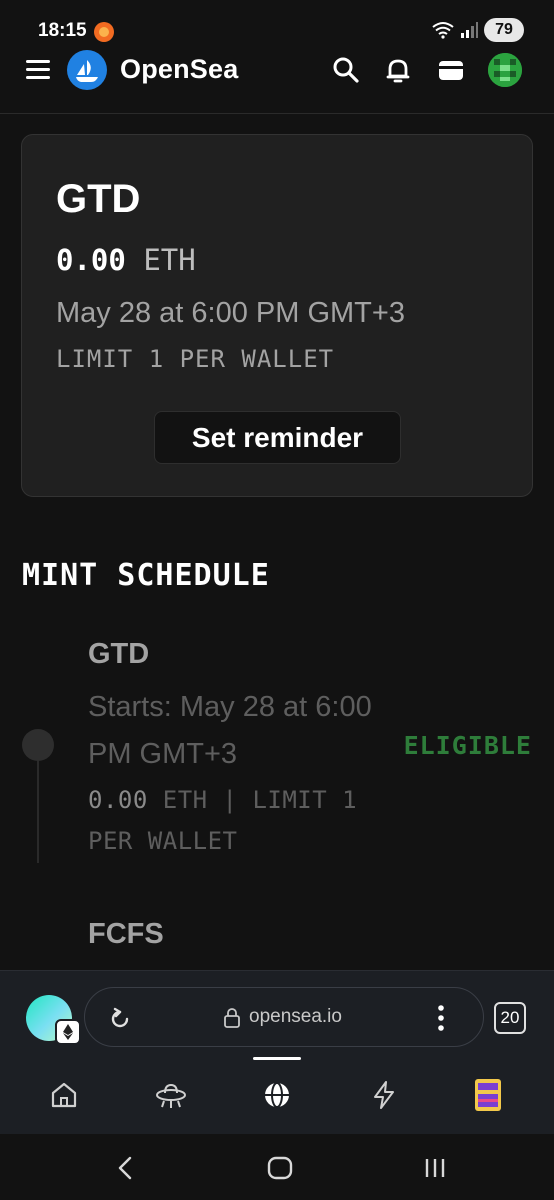 The width and height of the screenshot is (554, 1200). What do you see at coordinates (277, 437) in the screenshot?
I see `set-reminder-button: Set reminder` at bounding box center [277, 437].